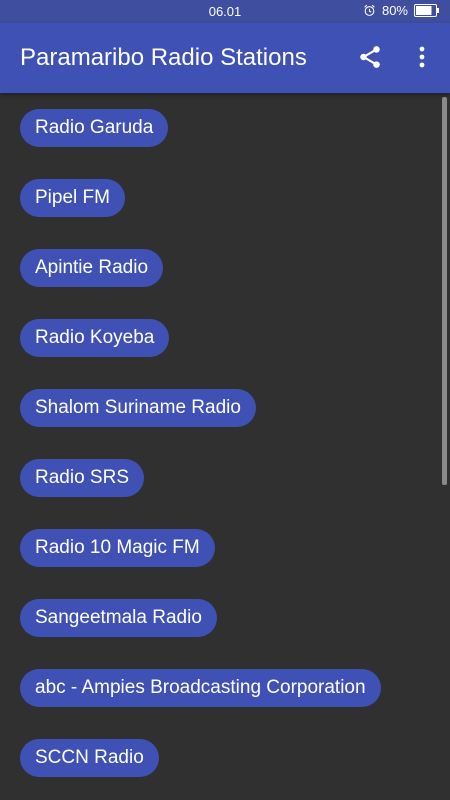  I want to click on station-button-radio-garuda: Radio Garuda, so click(94, 128).